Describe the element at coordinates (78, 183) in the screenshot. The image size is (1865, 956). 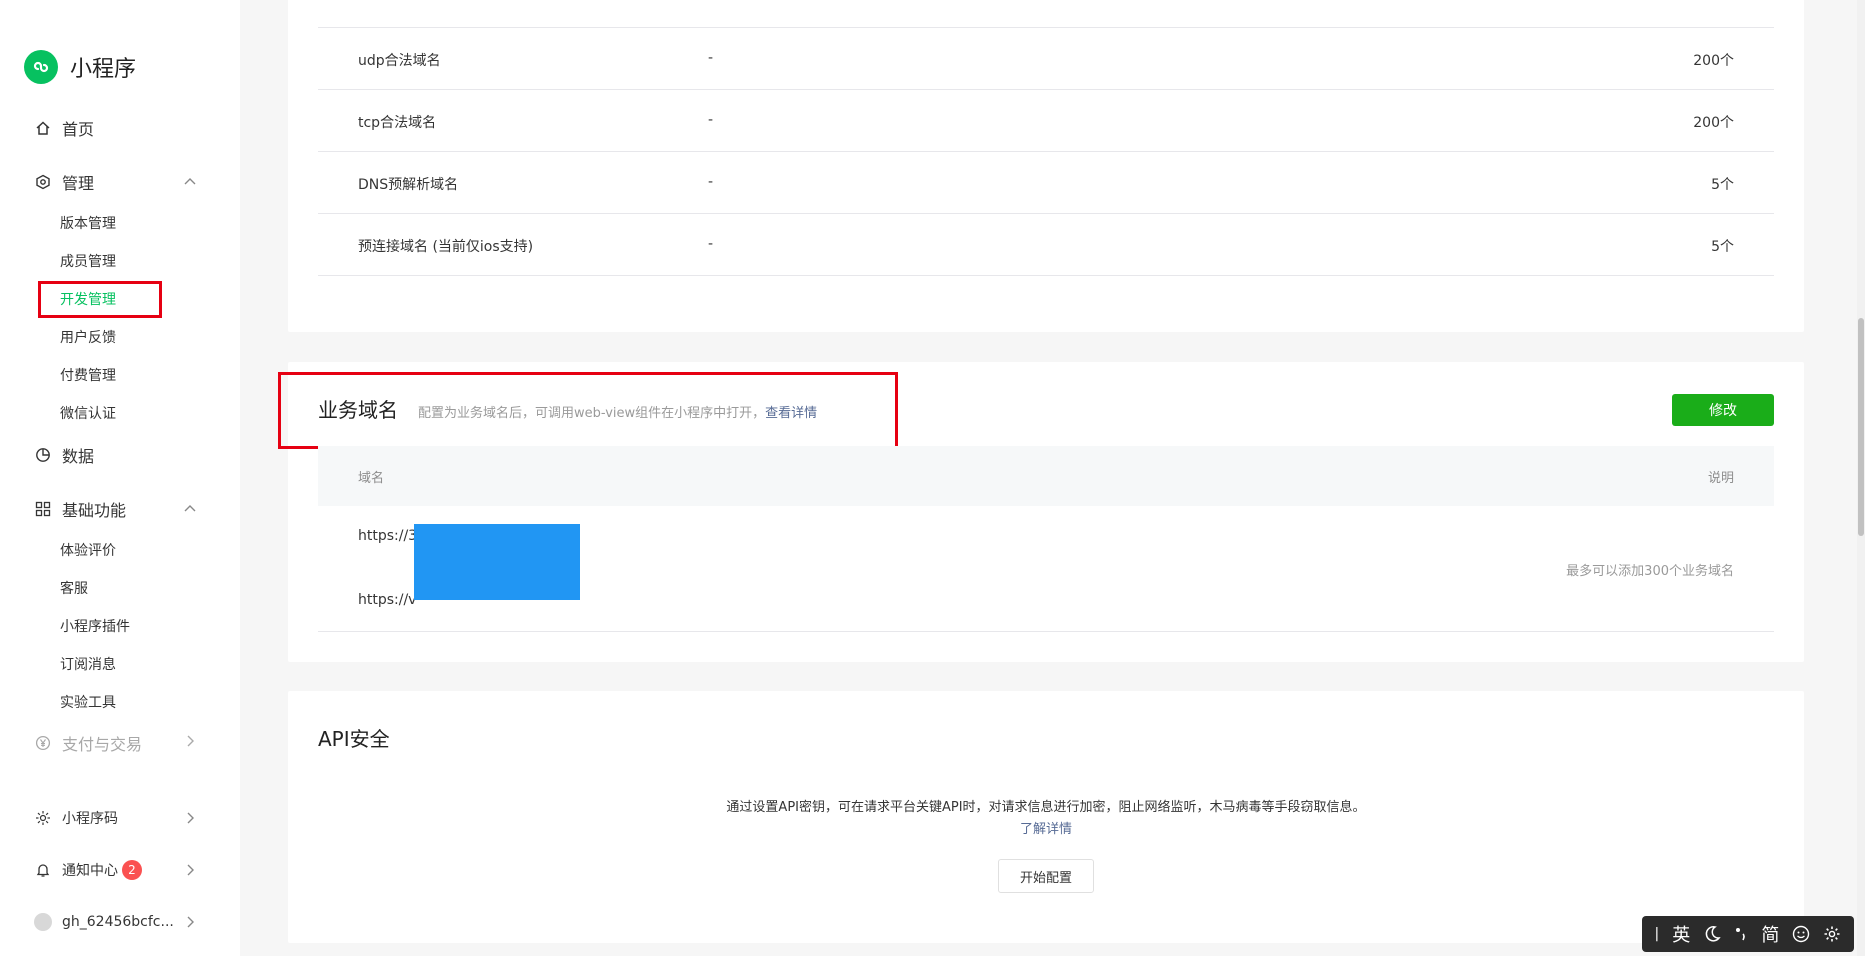
I see `nav-manage-label: 管理` at that location.